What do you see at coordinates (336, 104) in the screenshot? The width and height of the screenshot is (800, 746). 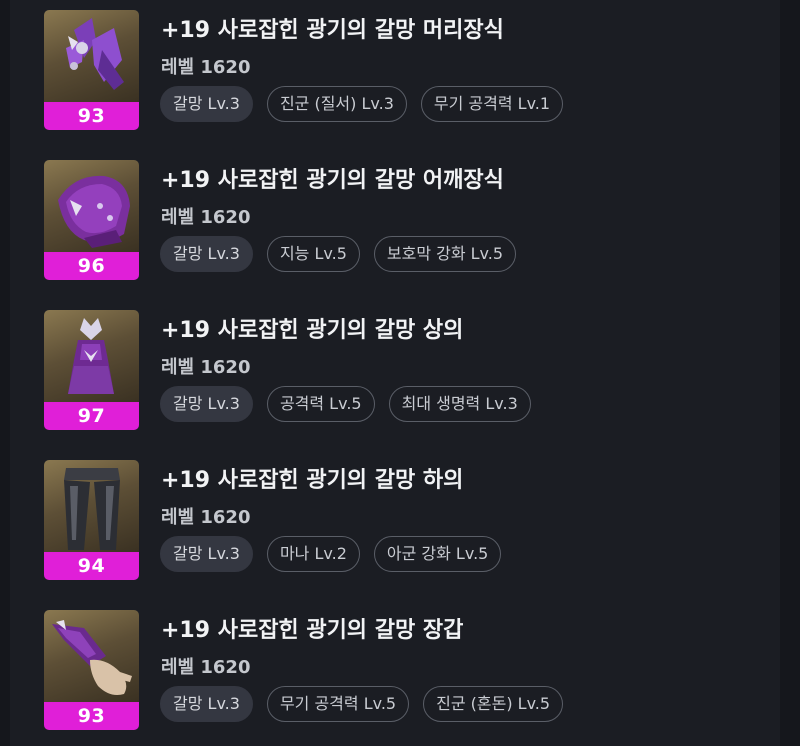 I see `engraving-tag: 진군 (질서) Lv.3` at bounding box center [336, 104].